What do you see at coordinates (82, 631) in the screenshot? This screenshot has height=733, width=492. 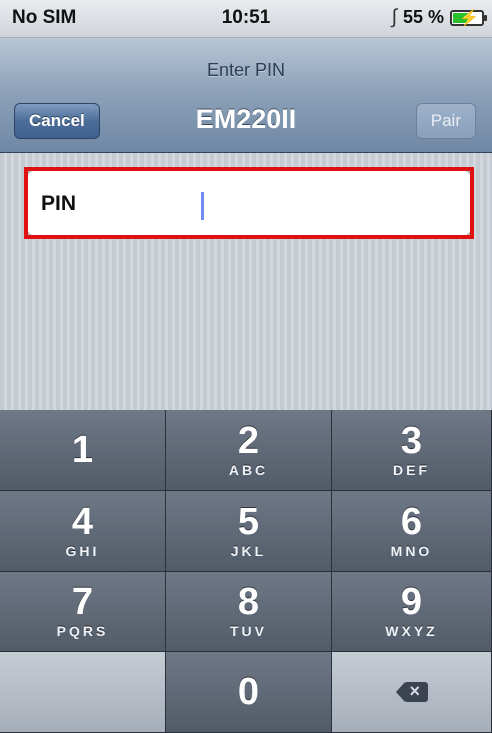 I see `key-letters: PQRS` at bounding box center [82, 631].